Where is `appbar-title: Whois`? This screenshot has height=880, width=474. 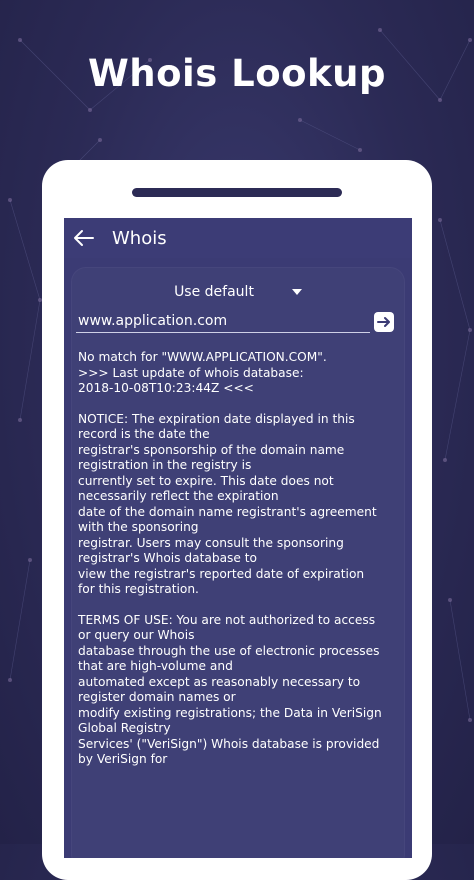
appbar-title: Whois is located at coordinates (139, 238).